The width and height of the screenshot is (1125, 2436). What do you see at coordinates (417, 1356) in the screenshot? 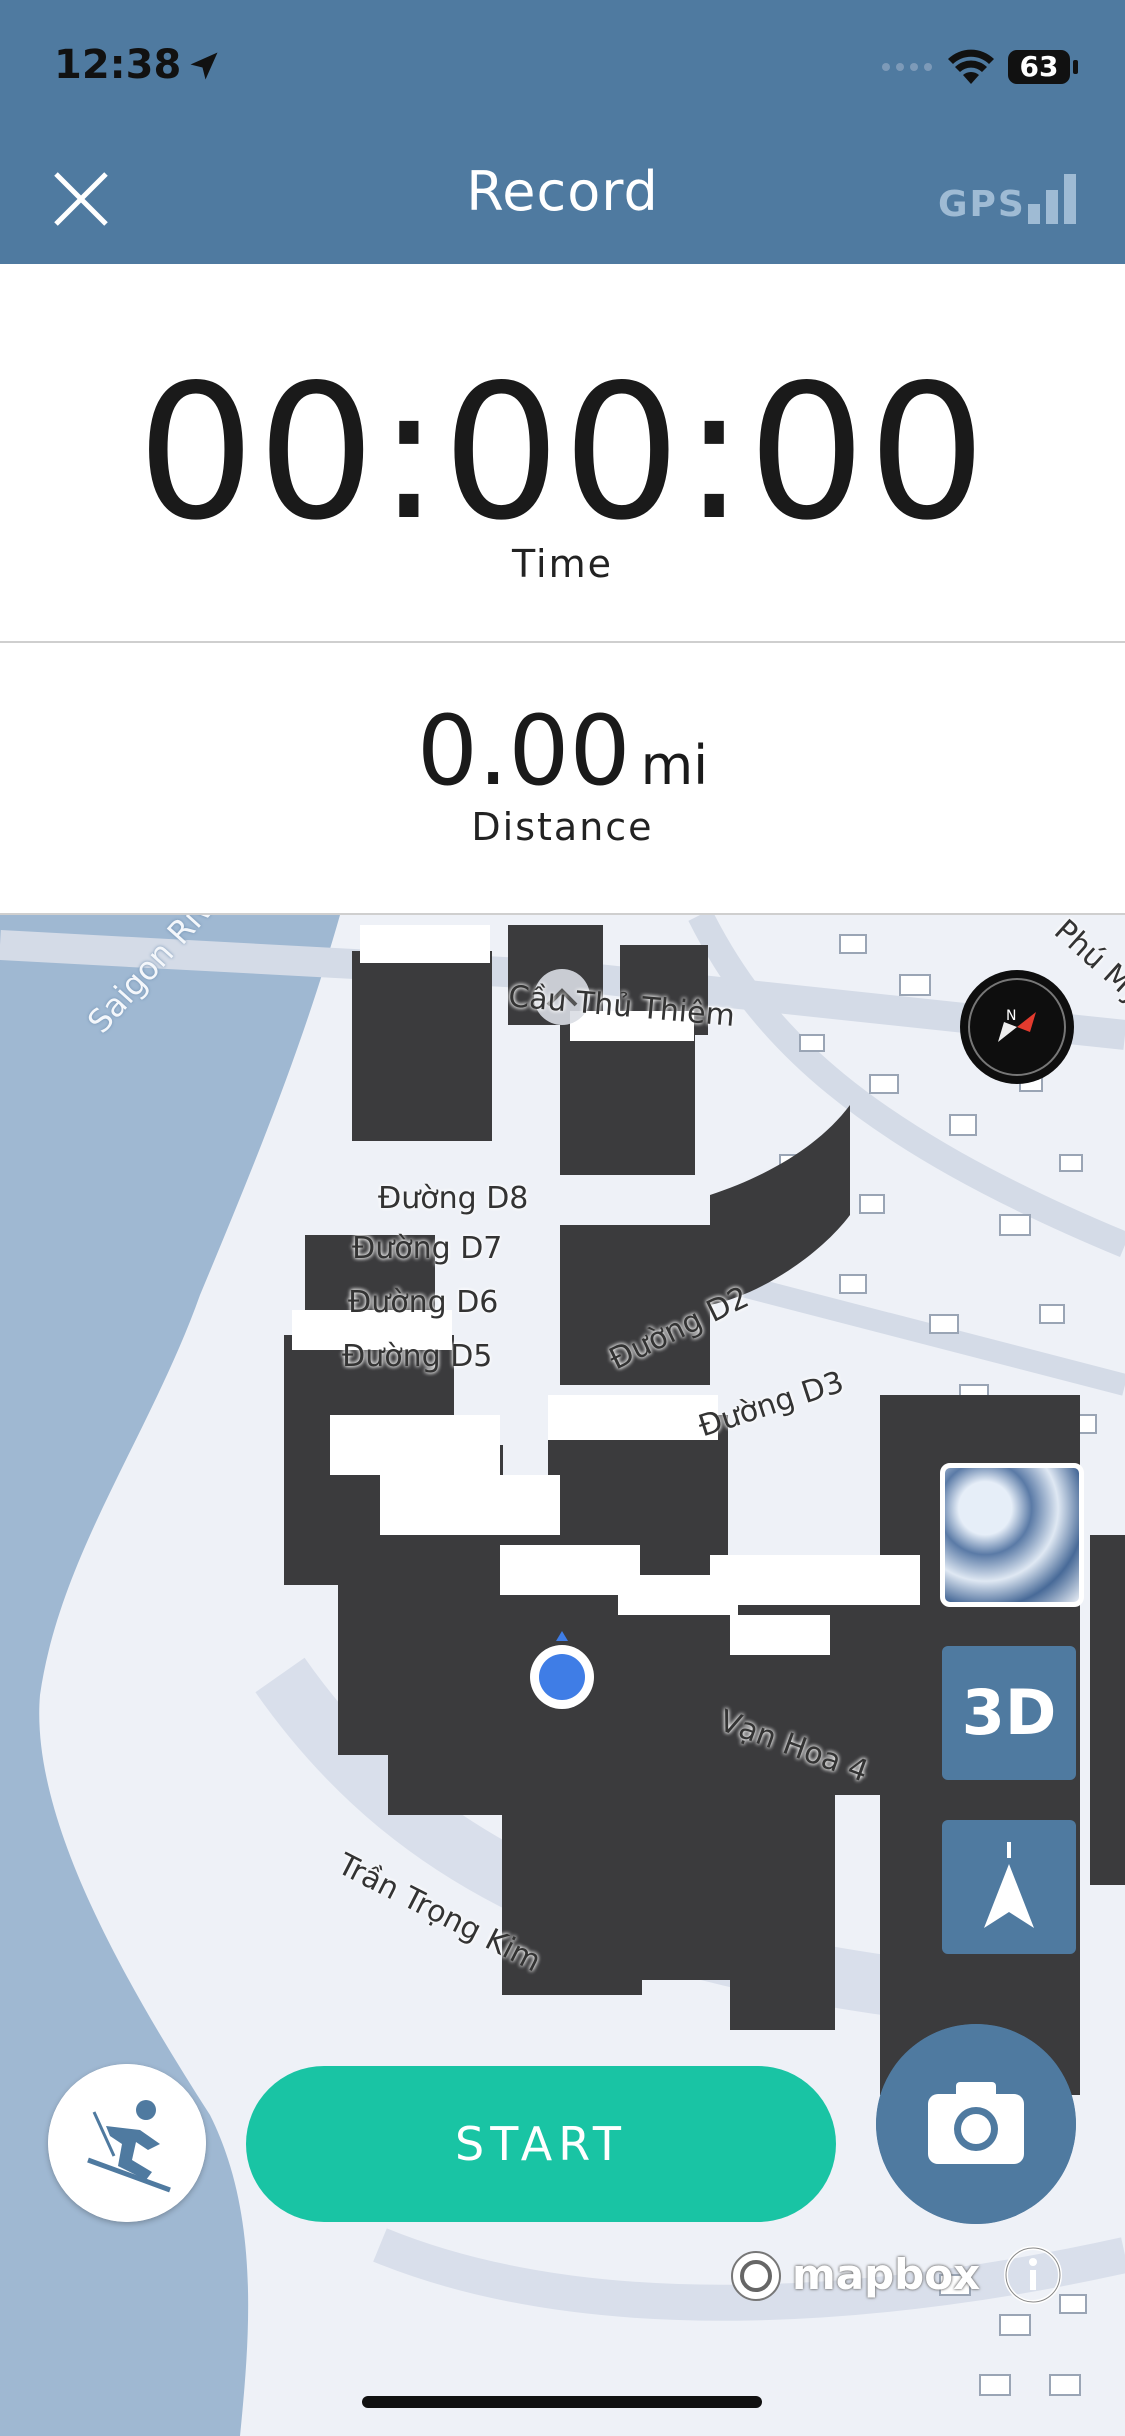
I see `map-label-d5: Đường D5` at bounding box center [417, 1356].